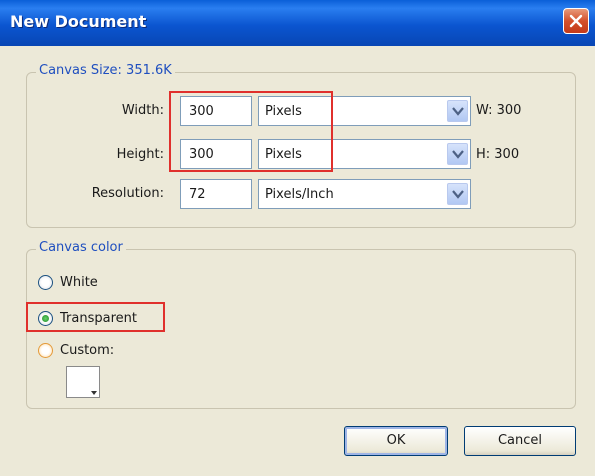  What do you see at coordinates (79, 282) in the screenshot?
I see `radio-white-label: White` at bounding box center [79, 282].